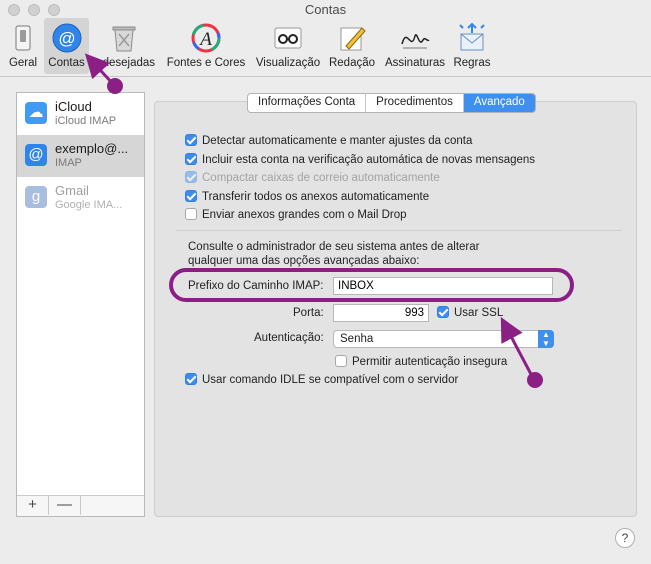 This screenshot has width=651, height=564. What do you see at coordinates (33, 505) in the screenshot?
I see `add-account-button: +` at bounding box center [33, 505].